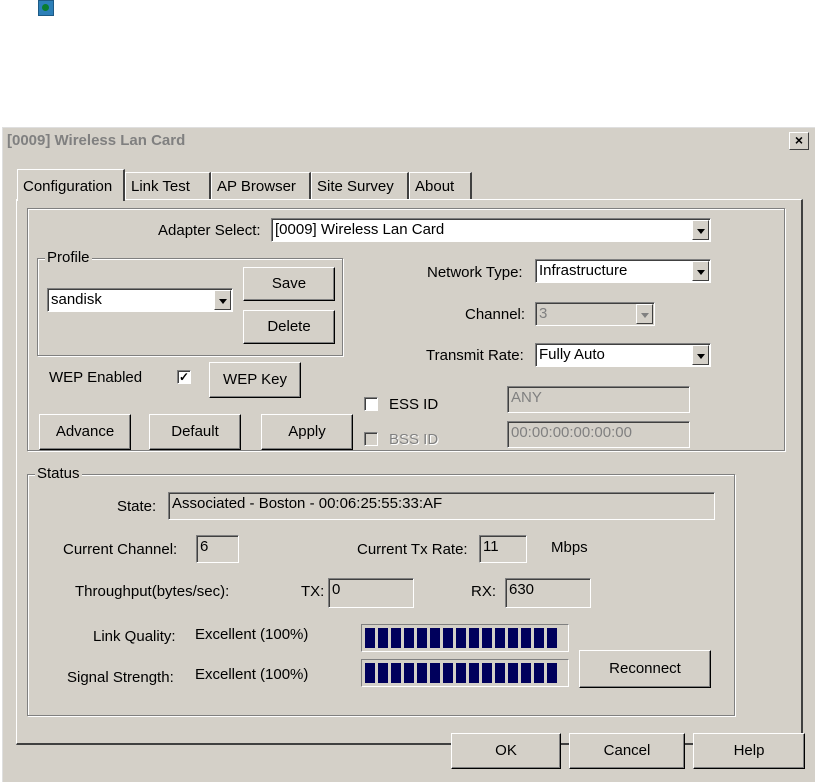  I want to click on channel-value: 3, so click(543, 313).